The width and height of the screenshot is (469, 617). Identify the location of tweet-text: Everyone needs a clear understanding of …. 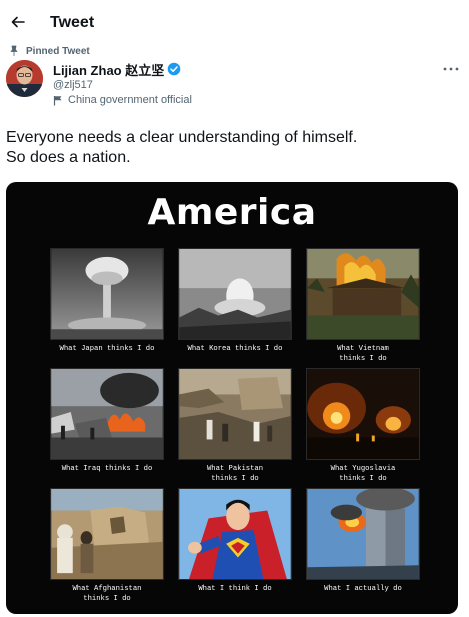
(231, 148).